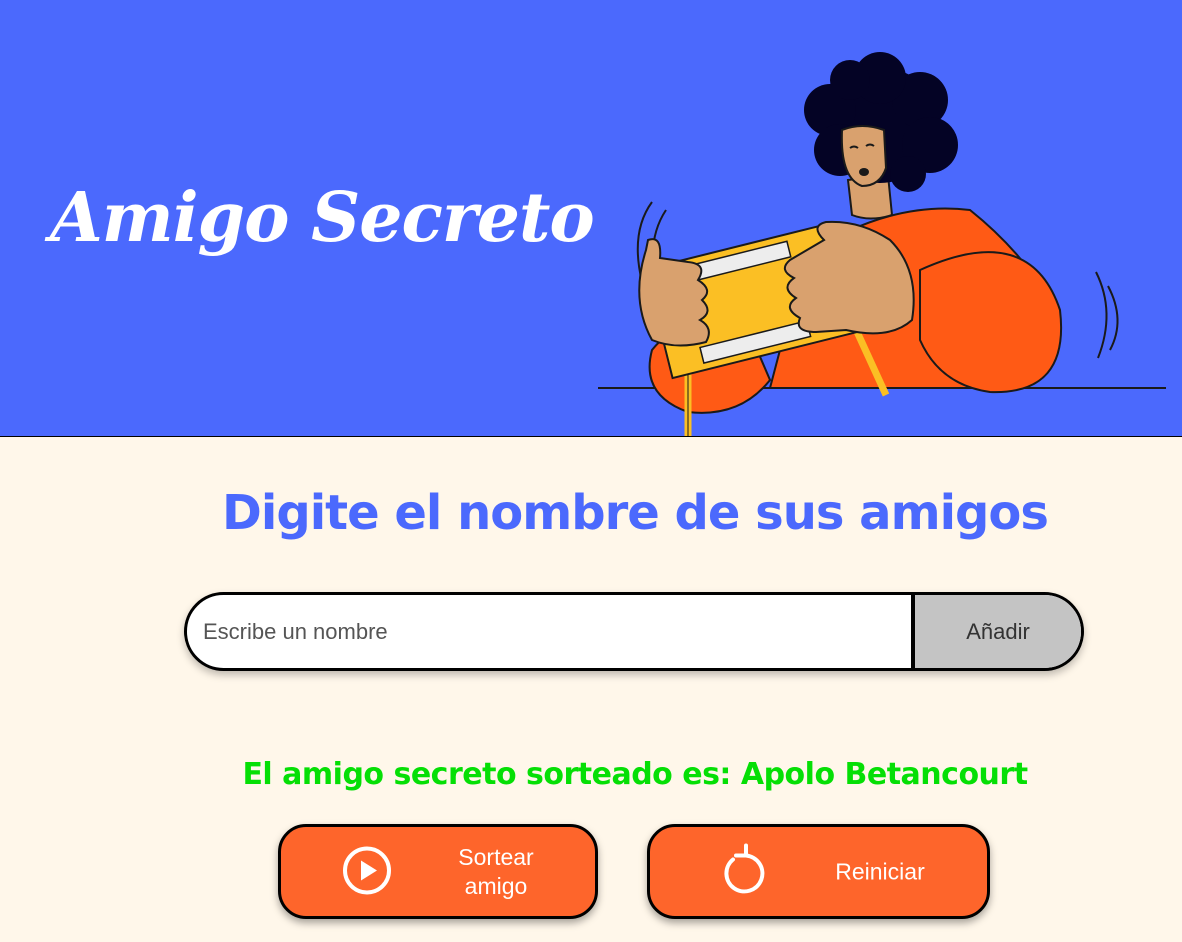 The width and height of the screenshot is (1182, 942). I want to click on draw-friend-label: Sortear amigo, so click(496, 872).